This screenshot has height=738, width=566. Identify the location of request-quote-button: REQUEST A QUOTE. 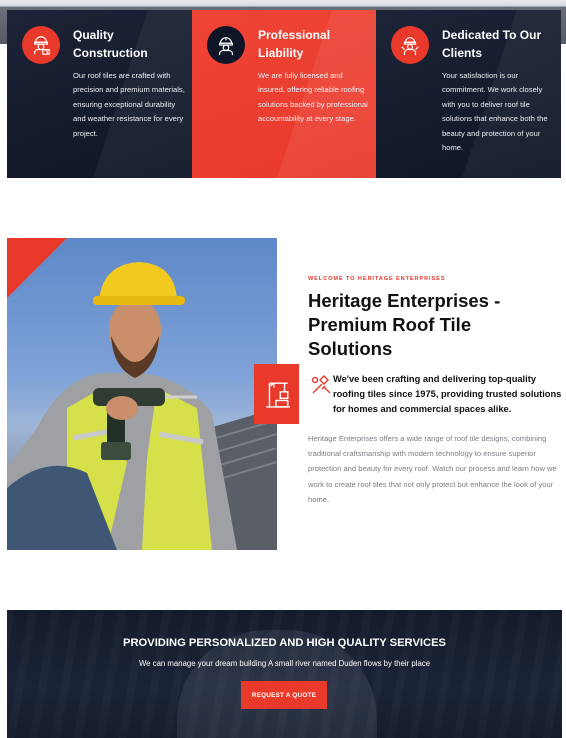
(284, 695).